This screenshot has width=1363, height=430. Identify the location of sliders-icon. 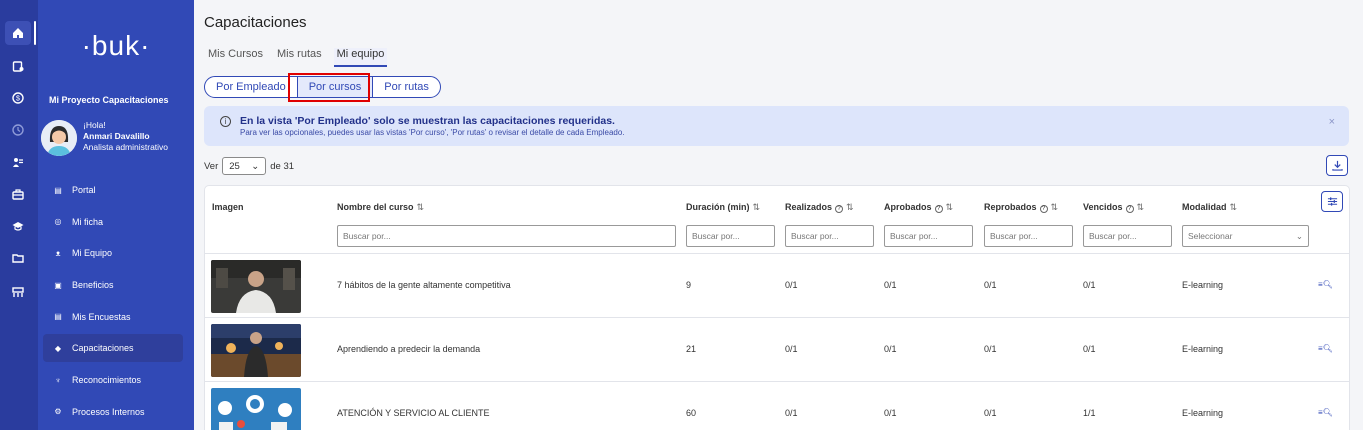
(1332, 201).